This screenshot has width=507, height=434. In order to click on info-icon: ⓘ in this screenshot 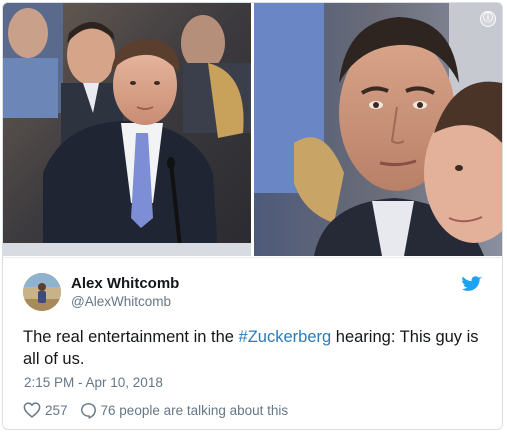, I will do `click(488, 19)`.